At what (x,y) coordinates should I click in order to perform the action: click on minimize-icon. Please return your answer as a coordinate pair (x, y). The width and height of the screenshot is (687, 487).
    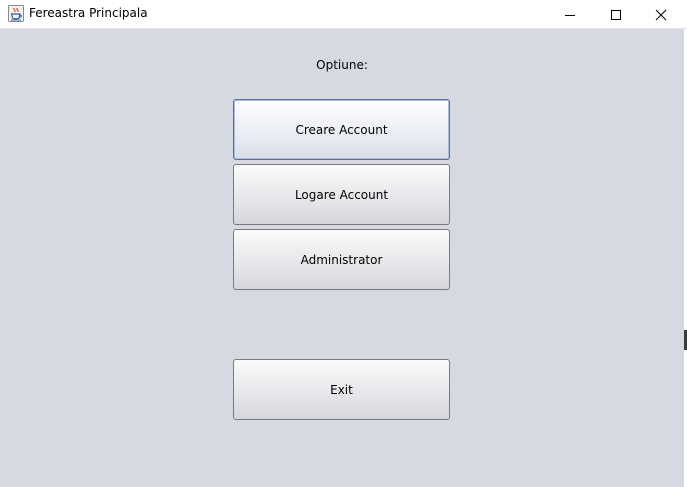
    Looking at the image, I should click on (570, 15).